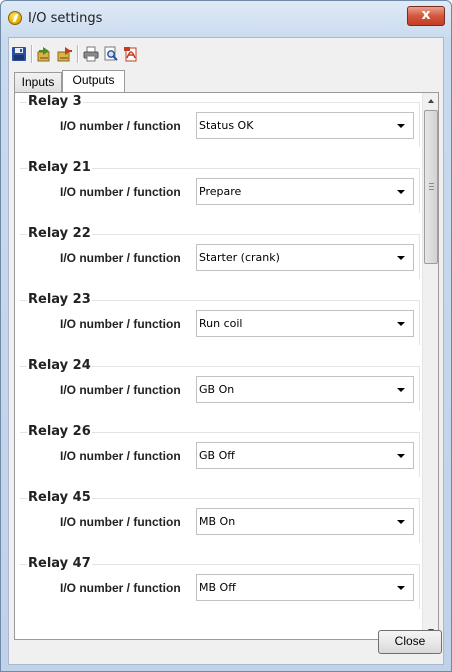  I want to click on window-title: I/O settings, so click(65, 18).